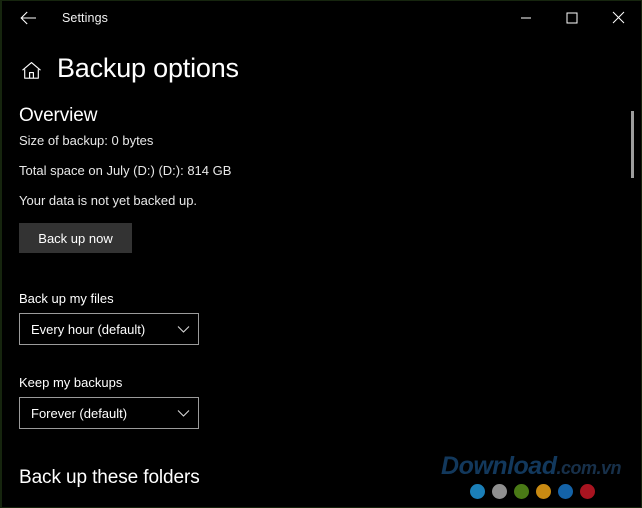 The image size is (642, 508). What do you see at coordinates (632, 144) in the screenshot?
I see `scrollbar-thumb` at bounding box center [632, 144].